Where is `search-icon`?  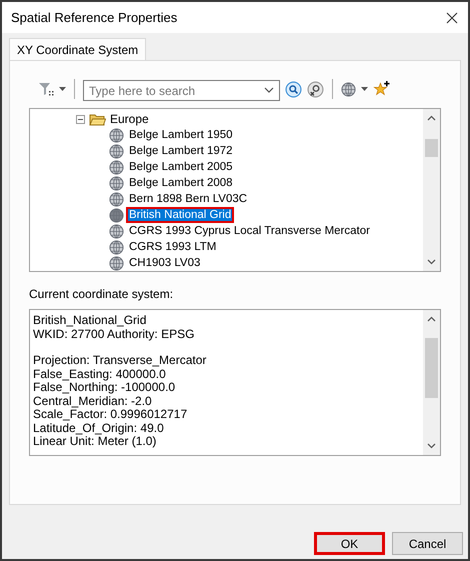
search-icon is located at coordinates (293, 89).